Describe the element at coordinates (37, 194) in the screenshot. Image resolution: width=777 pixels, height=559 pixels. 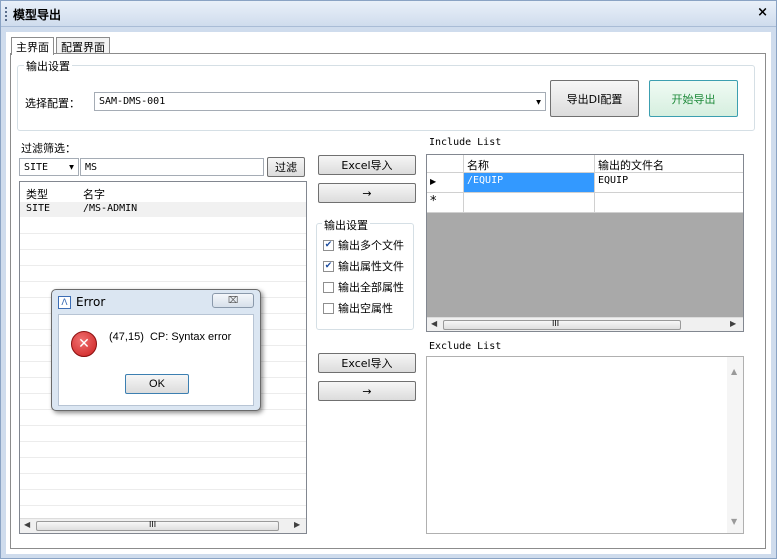
I see `column-header-type: 类型` at that location.